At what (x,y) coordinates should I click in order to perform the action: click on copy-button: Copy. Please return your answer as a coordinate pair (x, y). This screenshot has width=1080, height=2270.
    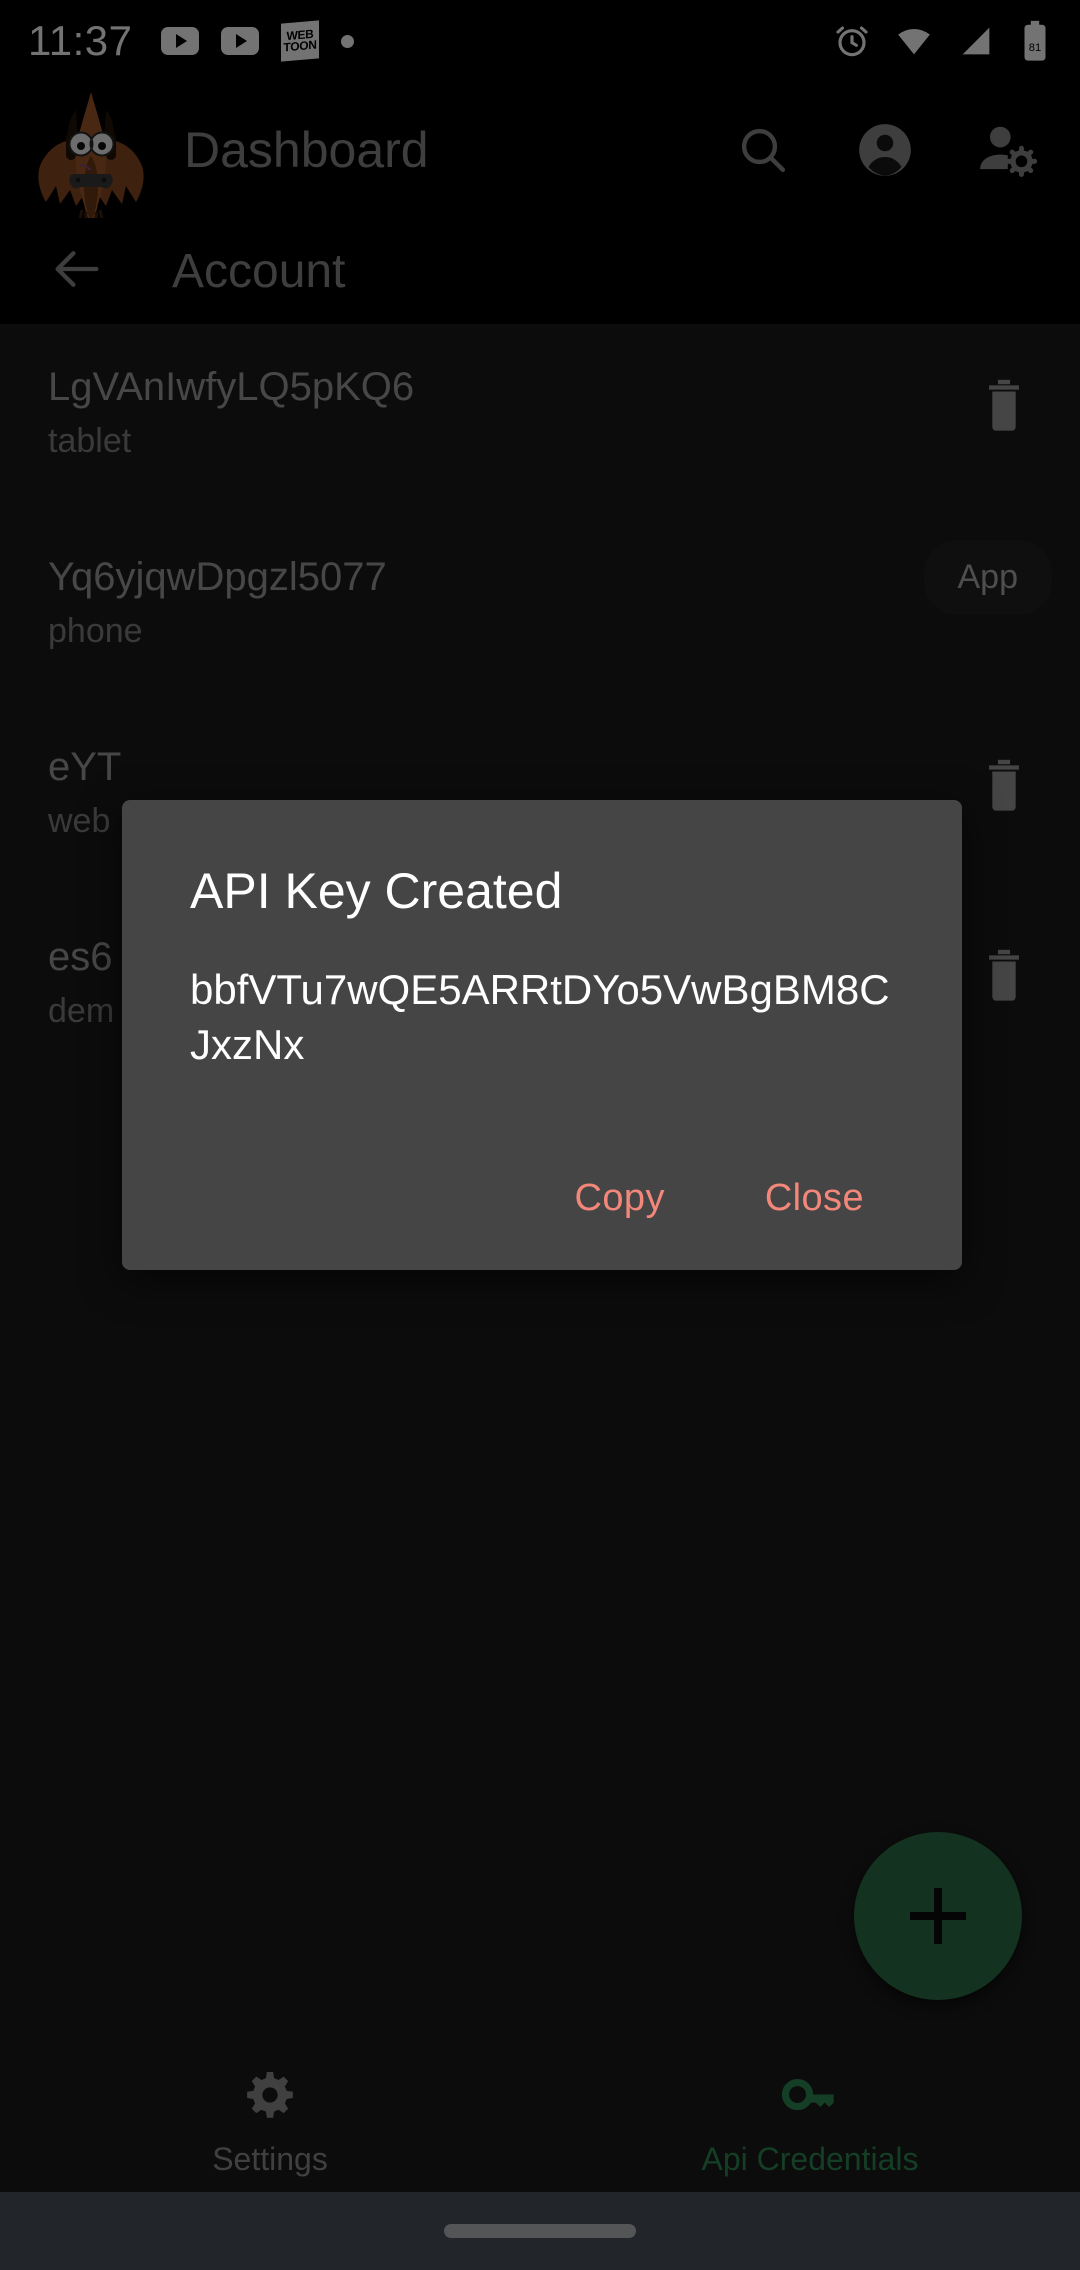
    Looking at the image, I should click on (620, 1198).